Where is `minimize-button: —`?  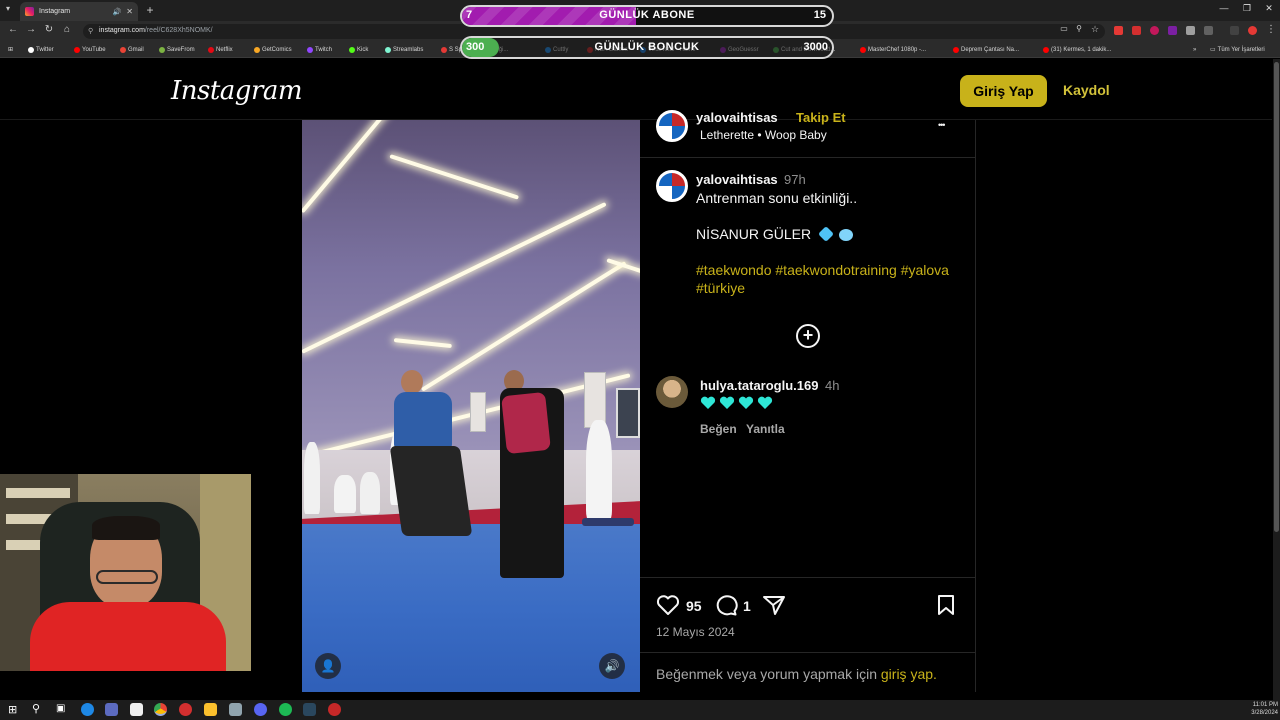 minimize-button: — is located at coordinates (1224, 8).